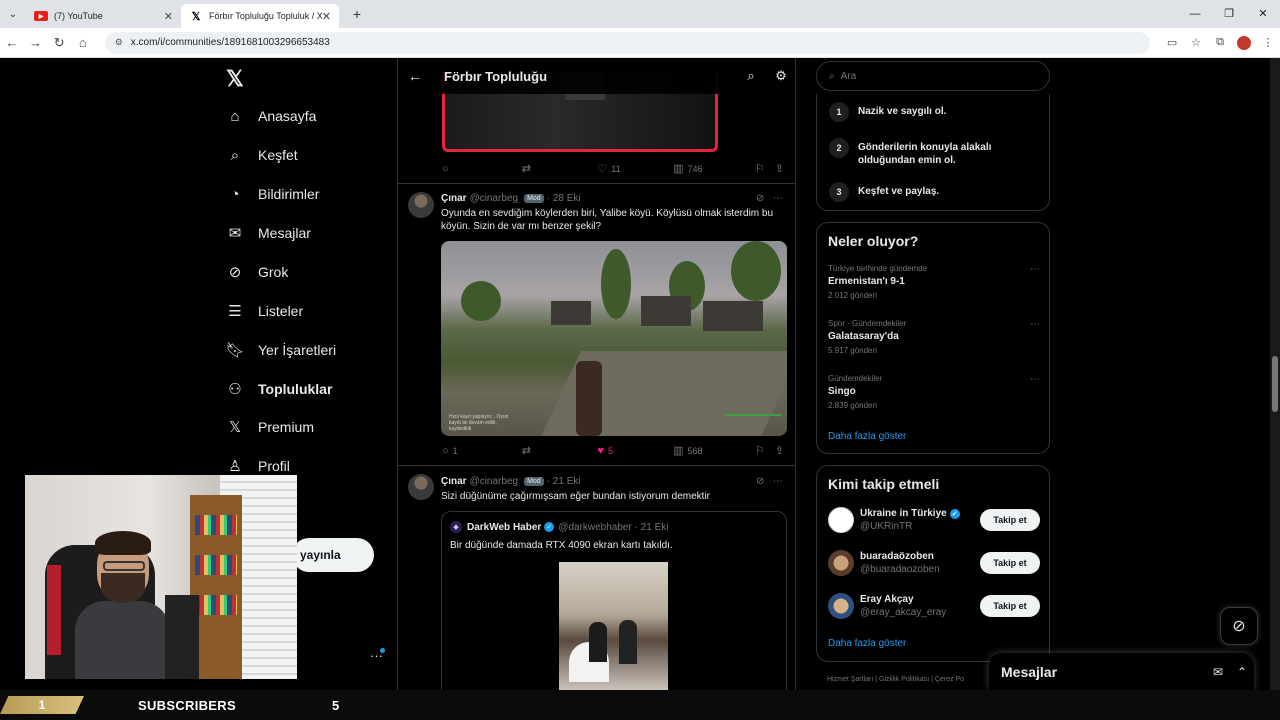 This screenshot has width=1280, height=720. I want to click on extensions-icon: ⧉, so click(1220, 43).